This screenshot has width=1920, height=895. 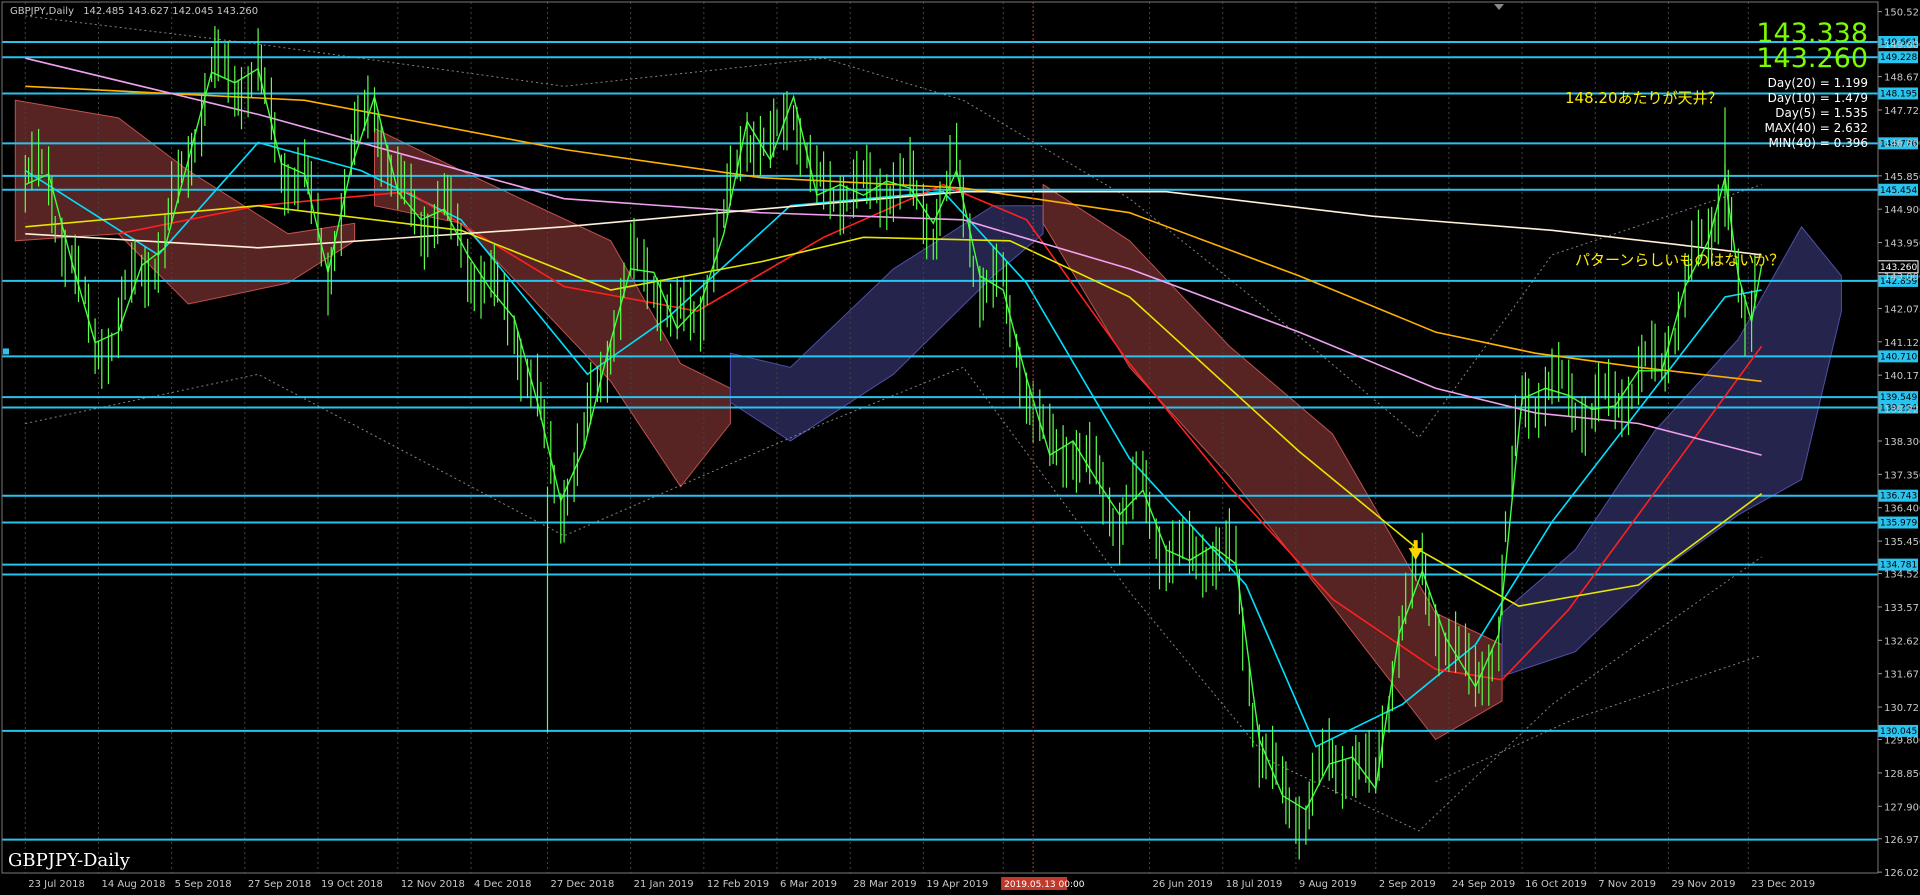 What do you see at coordinates (1627, 884) in the screenshot?
I see `x-tick-label: 7 Nov 2019` at bounding box center [1627, 884].